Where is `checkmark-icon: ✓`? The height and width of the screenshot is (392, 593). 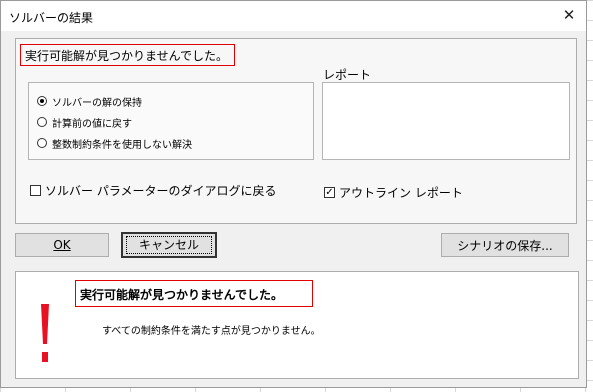 checkmark-icon: ✓ is located at coordinates (329, 192).